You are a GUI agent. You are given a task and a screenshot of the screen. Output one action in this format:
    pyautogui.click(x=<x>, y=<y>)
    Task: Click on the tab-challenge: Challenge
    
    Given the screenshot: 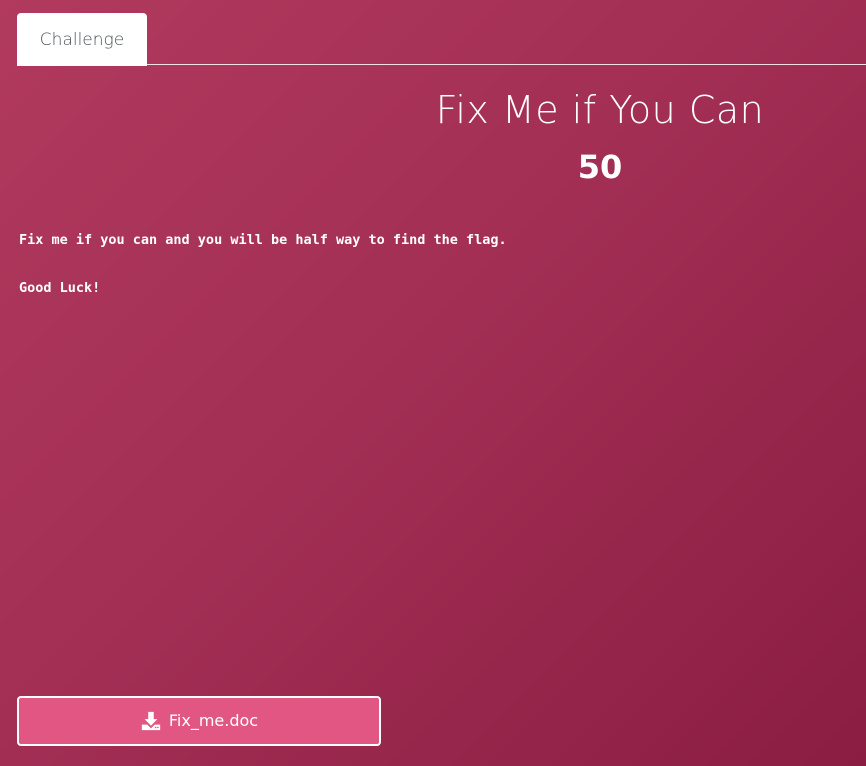 What is the action you would take?
    pyautogui.click(x=82, y=39)
    